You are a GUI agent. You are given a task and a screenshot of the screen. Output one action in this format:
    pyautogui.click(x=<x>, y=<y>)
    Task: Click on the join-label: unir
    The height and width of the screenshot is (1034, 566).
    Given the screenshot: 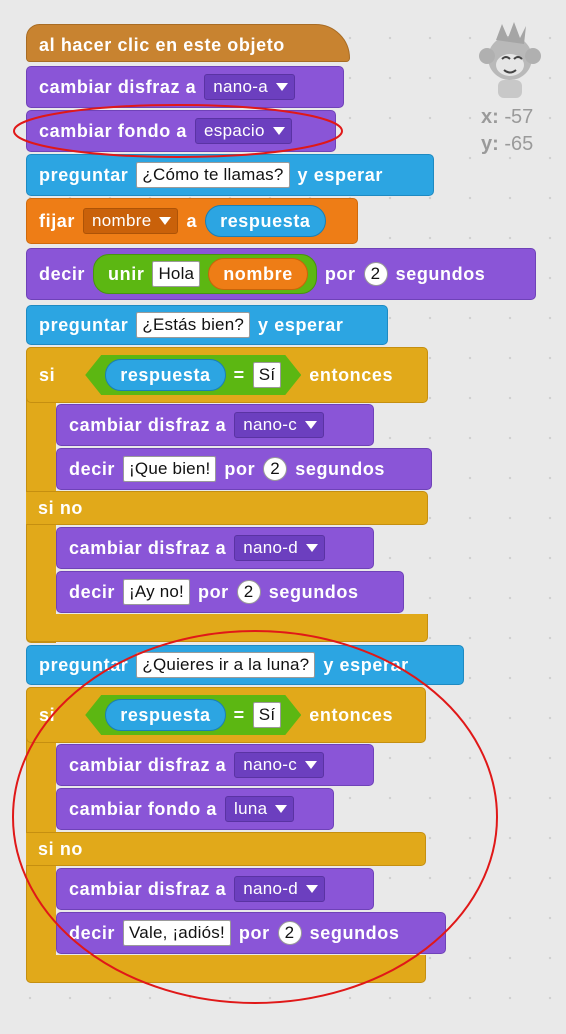 What is the action you would take?
    pyautogui.click(x=126, y=273)
    